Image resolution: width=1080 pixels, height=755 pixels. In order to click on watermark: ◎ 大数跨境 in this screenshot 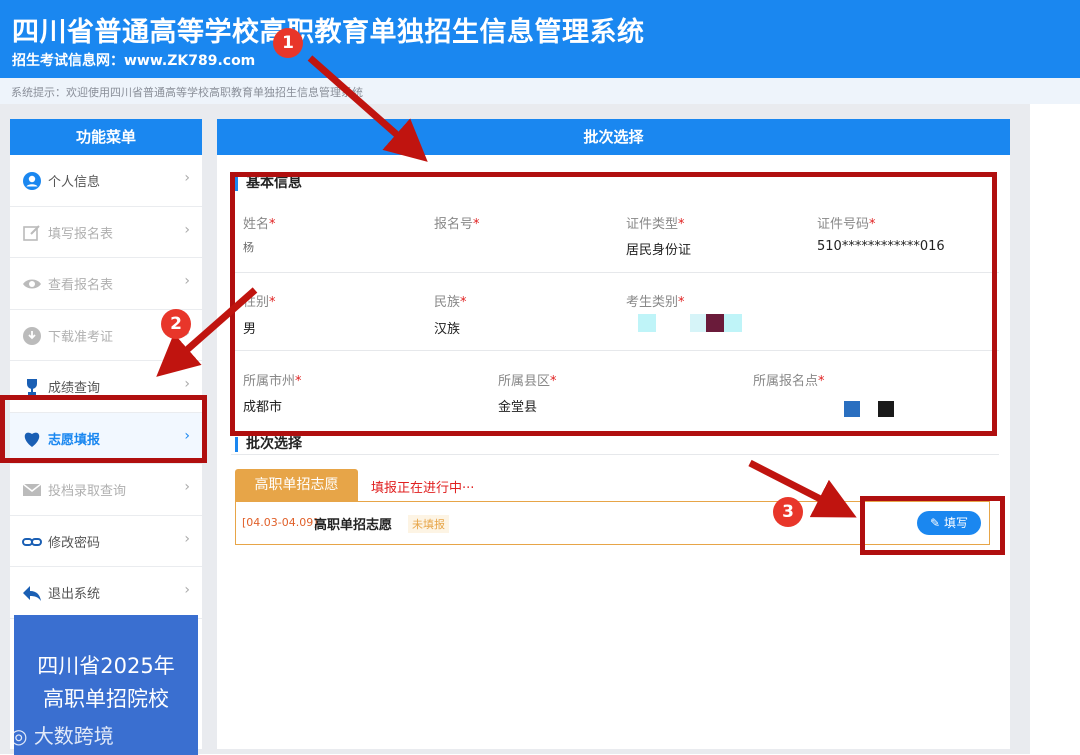, I will do `click(62, 734)`.